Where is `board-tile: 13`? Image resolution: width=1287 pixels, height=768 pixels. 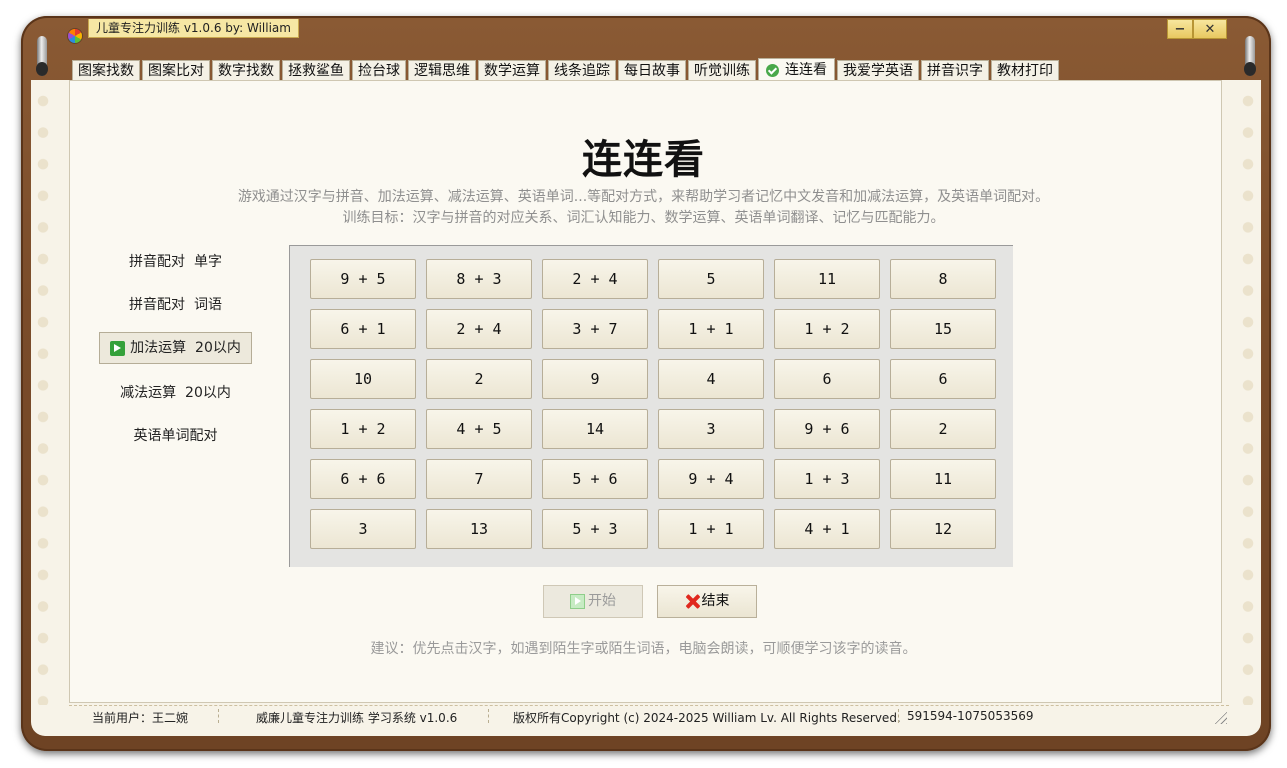 board-tile: 13 is located at coordinates (479, 529).